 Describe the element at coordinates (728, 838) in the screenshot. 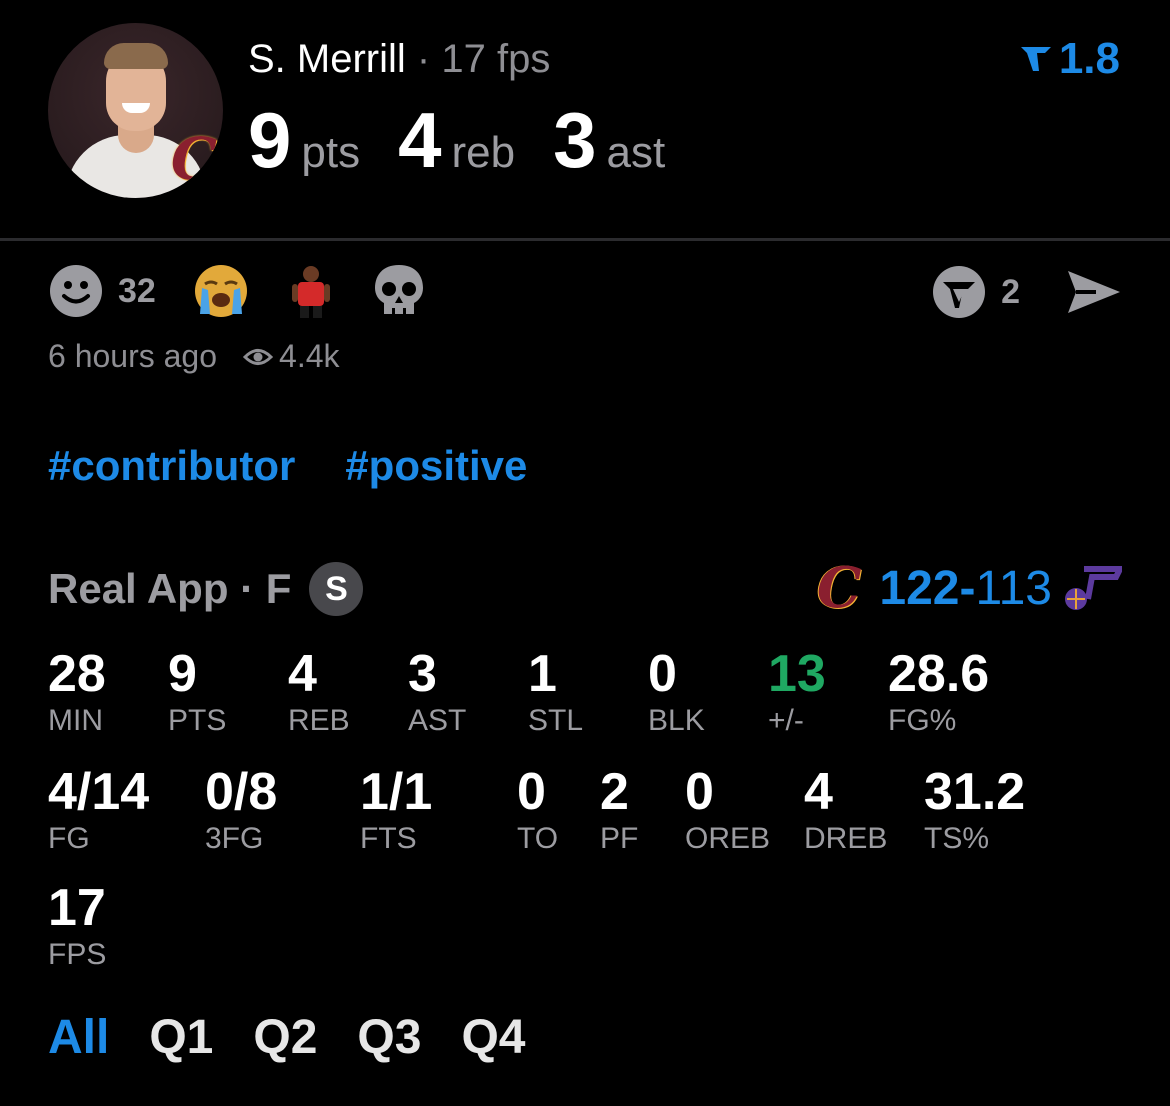

I see `stat-label: OREB` at that location.